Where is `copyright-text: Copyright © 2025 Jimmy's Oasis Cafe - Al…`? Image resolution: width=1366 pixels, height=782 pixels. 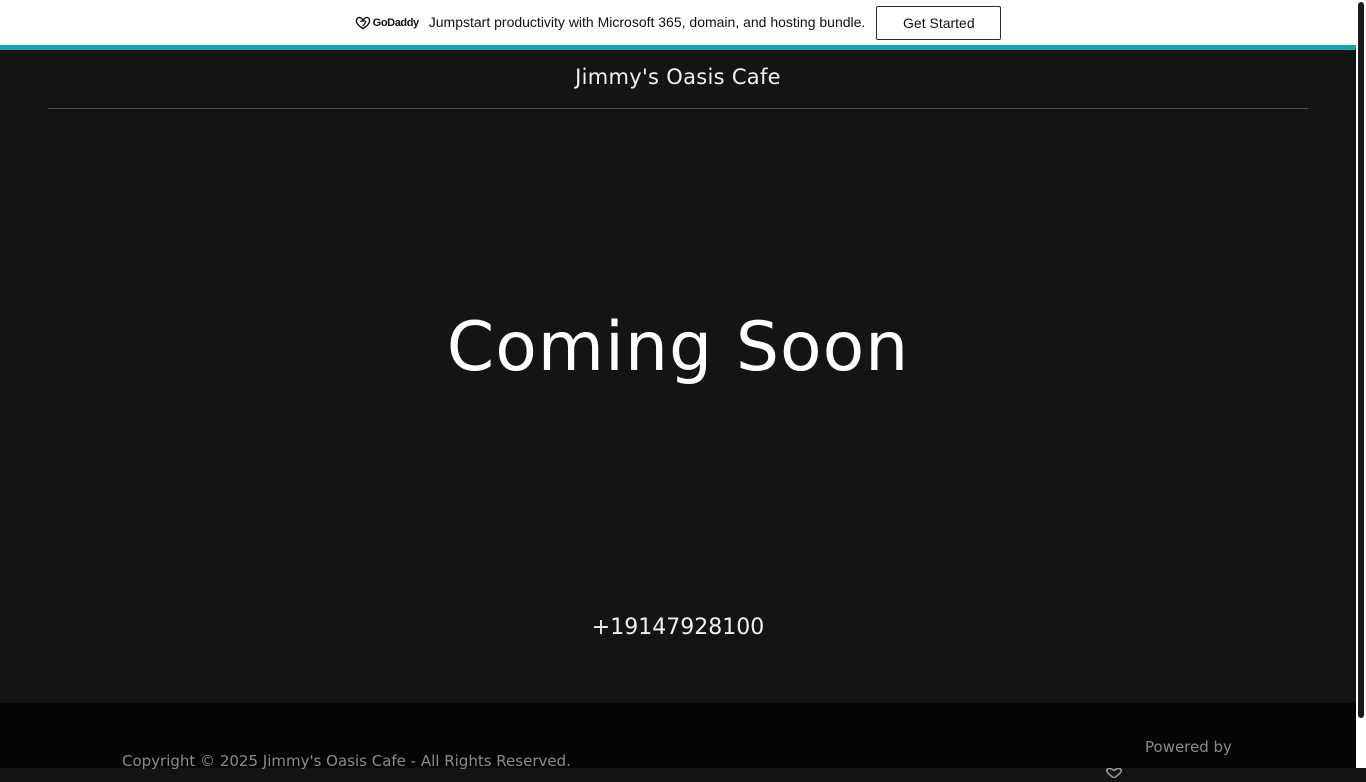 copyright-text: Copyright © 2025 Jimmy's Oasis Cafe - Al… is located at coordinates (346, 761).